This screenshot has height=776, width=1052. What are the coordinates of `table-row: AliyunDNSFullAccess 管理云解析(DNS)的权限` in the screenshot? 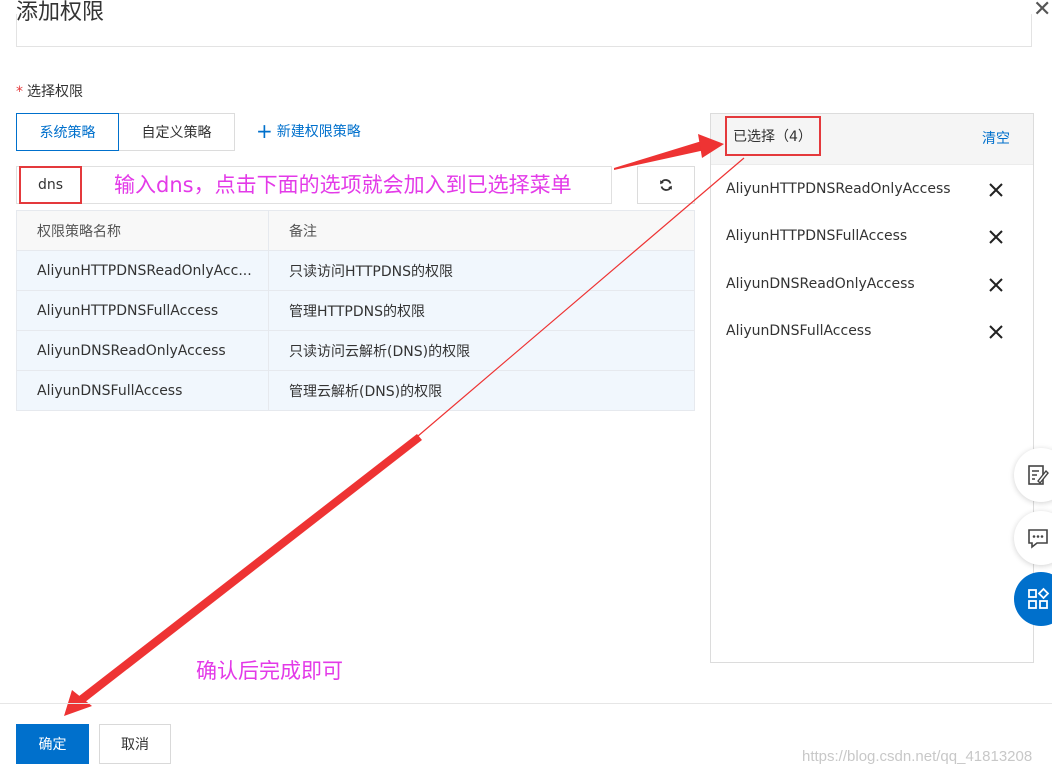 It's located at (355, 390).